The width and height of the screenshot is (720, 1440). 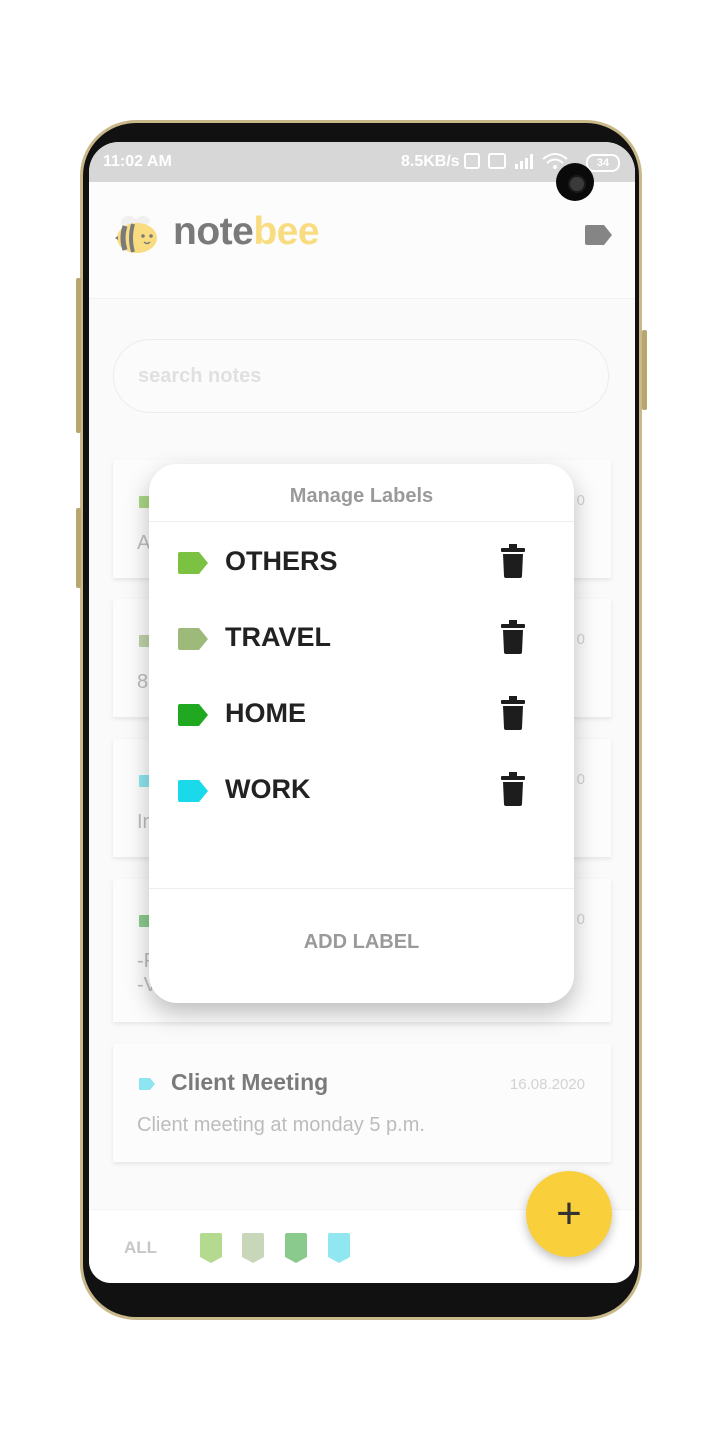 What do you see at coordinates (281, 561) in the screenshot?
I see `label-name: OTHERS` at bounding box center [281, 561].